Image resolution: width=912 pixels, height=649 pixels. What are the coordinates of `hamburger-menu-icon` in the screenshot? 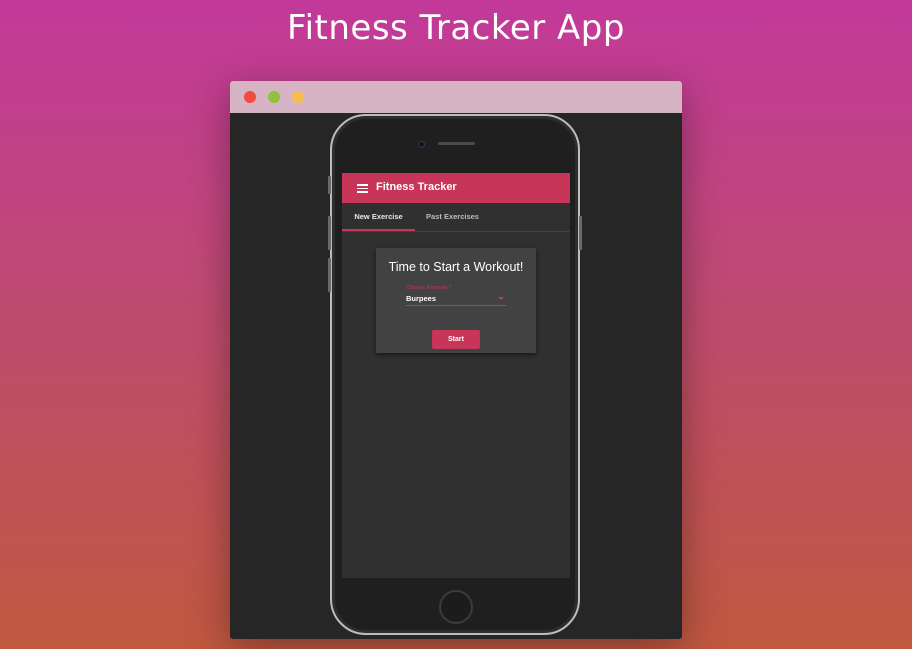 It's located at (362, 188).